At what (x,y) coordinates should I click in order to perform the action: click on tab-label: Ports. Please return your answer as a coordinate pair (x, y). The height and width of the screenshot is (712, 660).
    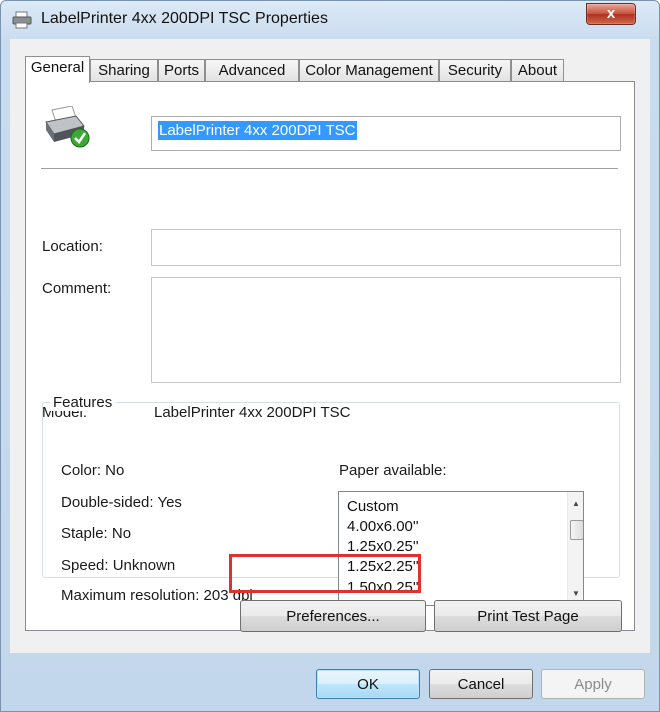
    Looking at the image, I should click on (181, 70).